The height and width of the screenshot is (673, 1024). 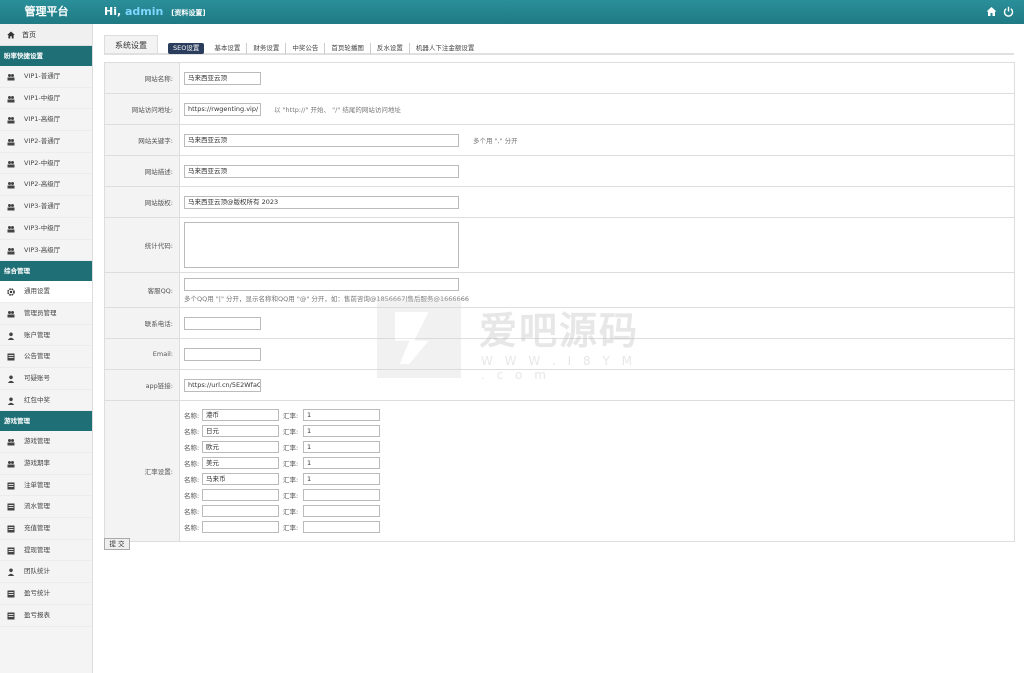 What do you see at coordinates (240, 431) in the screenshot?
I see `rate-name-input: 日元` at bounding box center [240, 431].